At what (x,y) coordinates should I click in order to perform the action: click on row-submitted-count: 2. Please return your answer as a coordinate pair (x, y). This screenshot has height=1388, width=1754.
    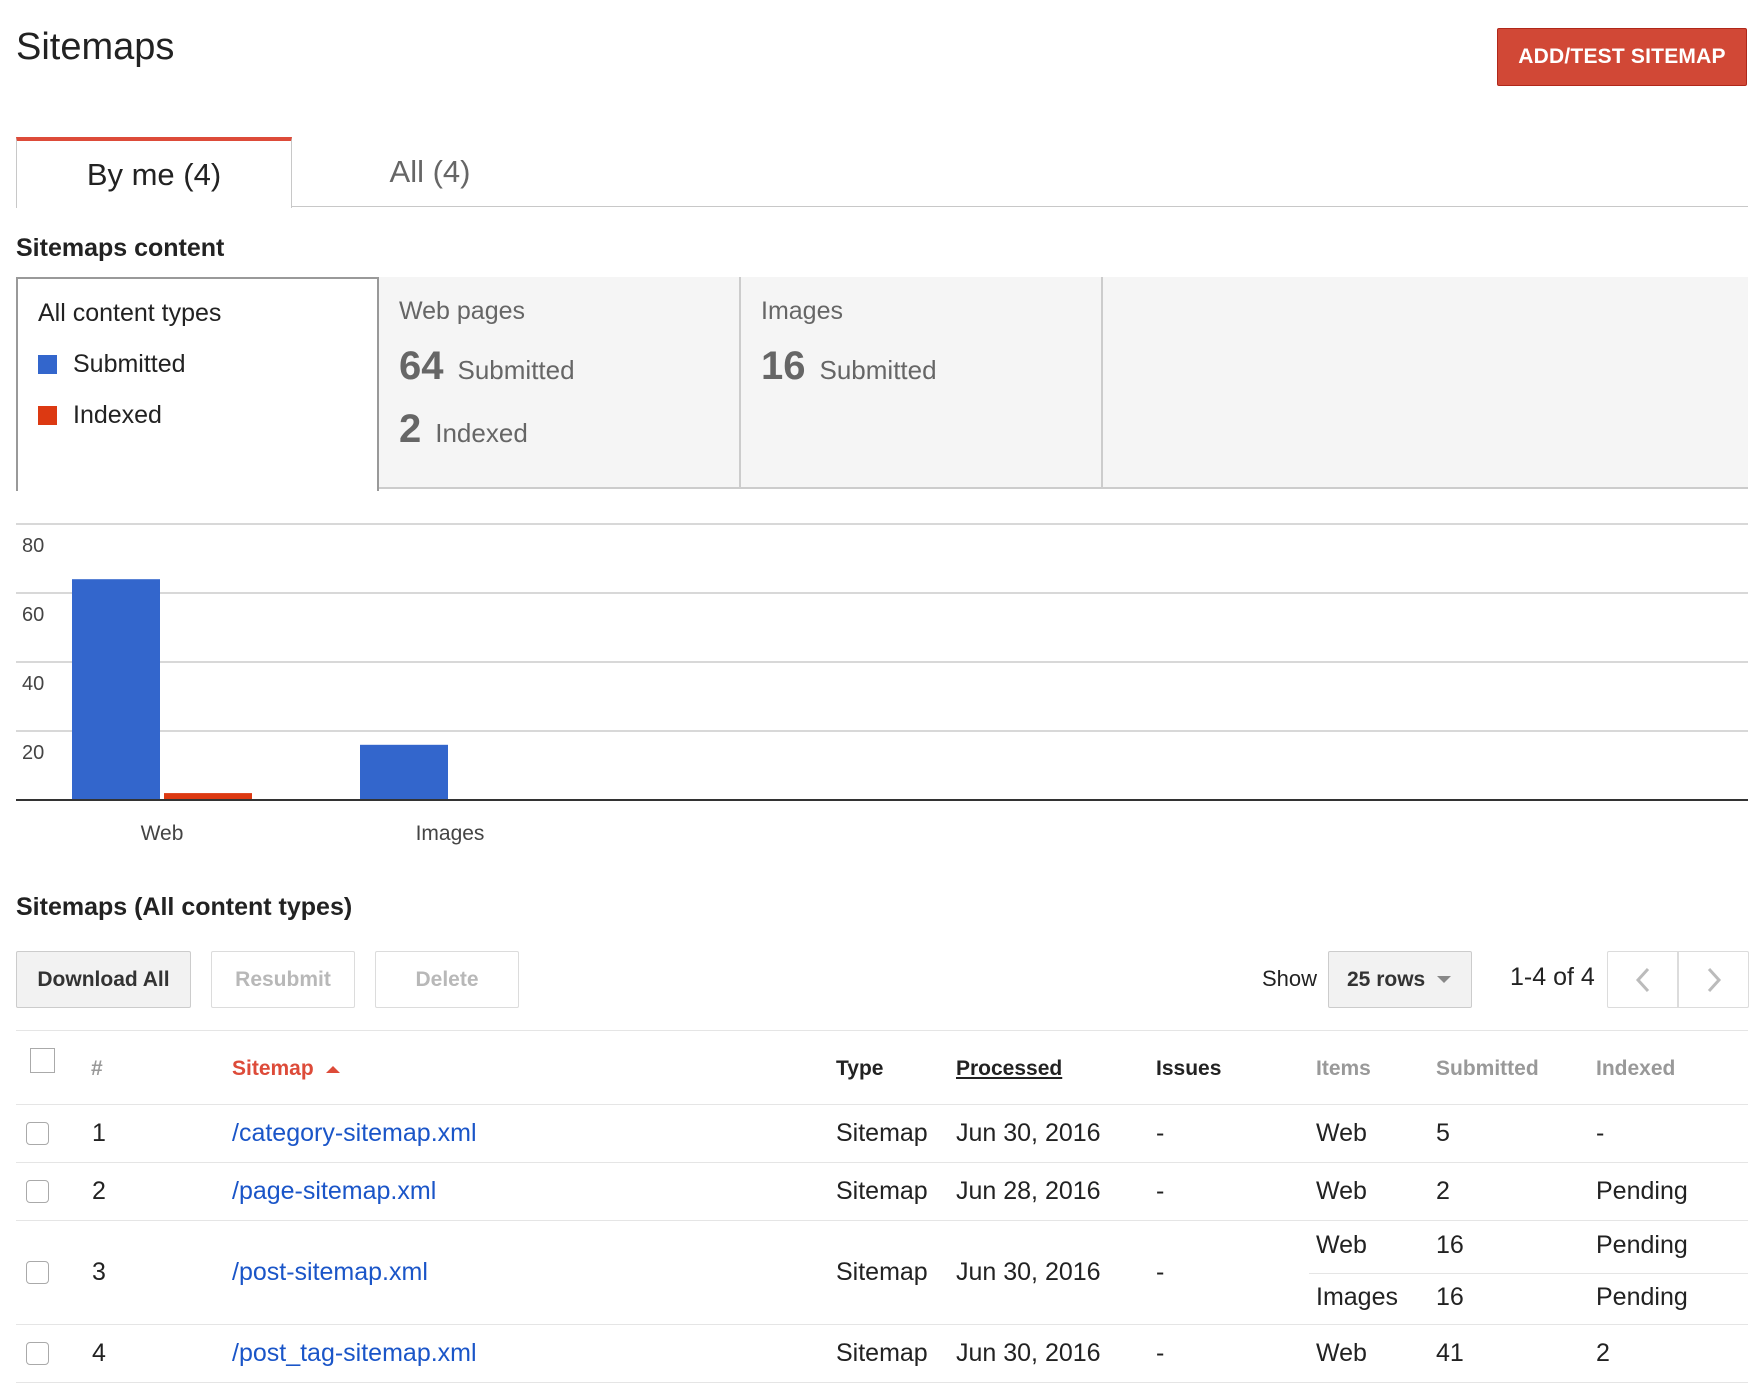
    Looking at the image, I should click on (1443, 1191).